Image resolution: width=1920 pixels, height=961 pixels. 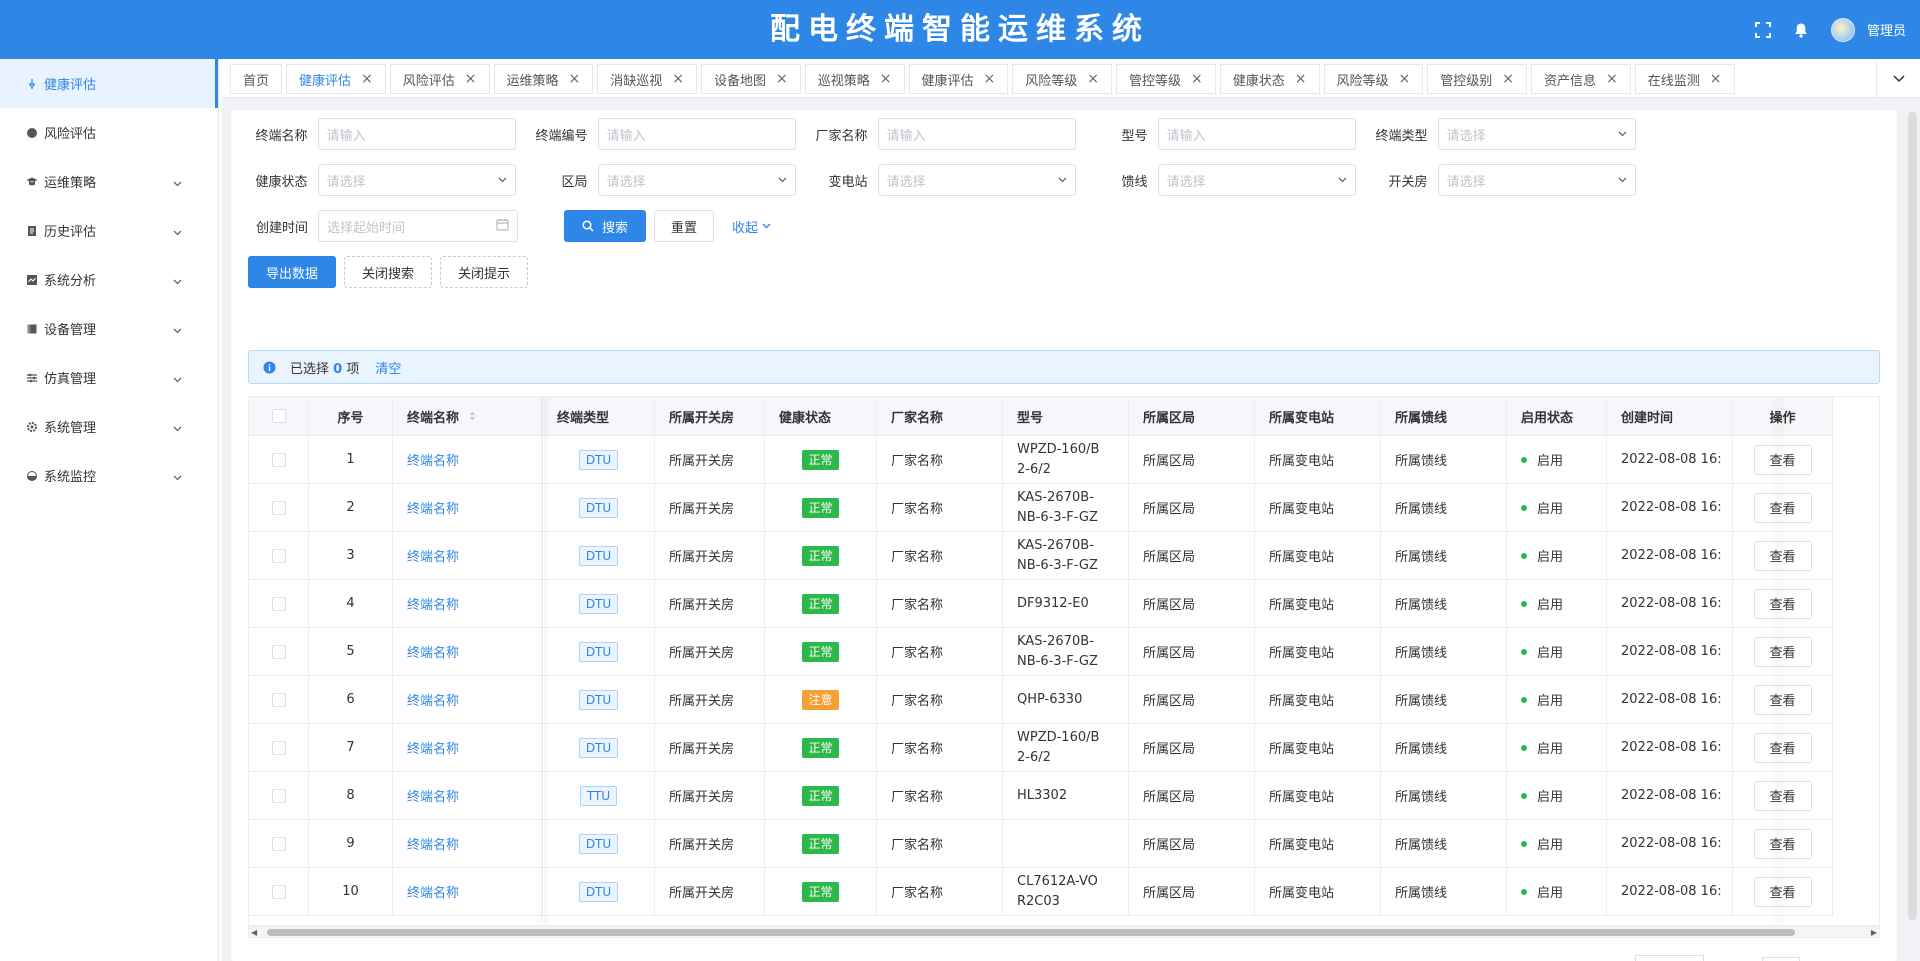 What do you see at coordinates (751, 79) in the screenshot?
I see `tab-5: 设备地图 ×` at bounding box center [751, 79].